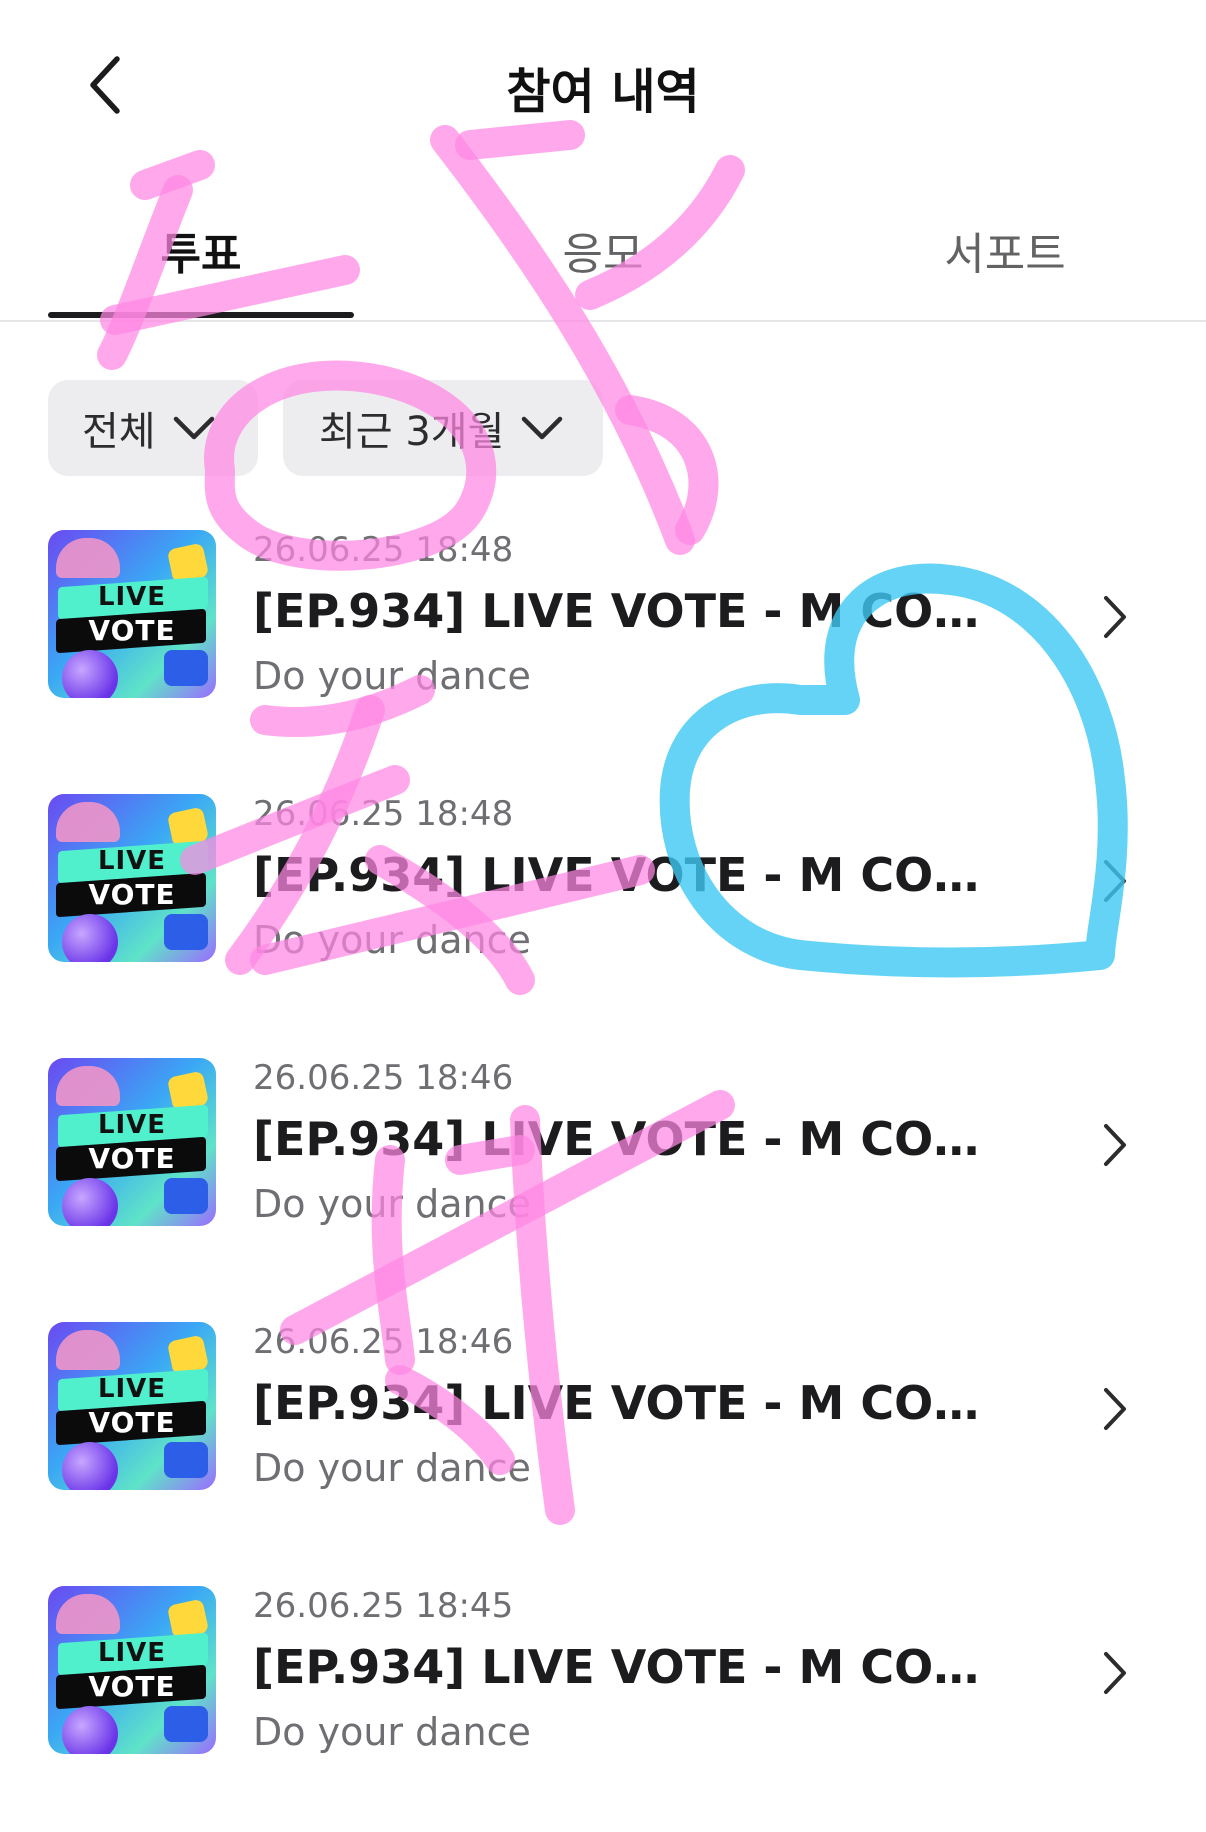 Image resolution: width=1206 pixels, height=1832 pixels. I want to click on tab-bar: 투표 응모 서포트, so click(603, 261).